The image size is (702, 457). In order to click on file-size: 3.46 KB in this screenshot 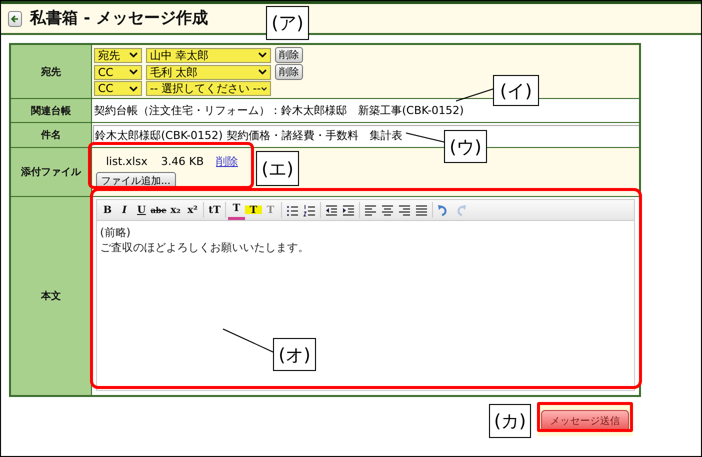, I will do `click(183, 161)`.